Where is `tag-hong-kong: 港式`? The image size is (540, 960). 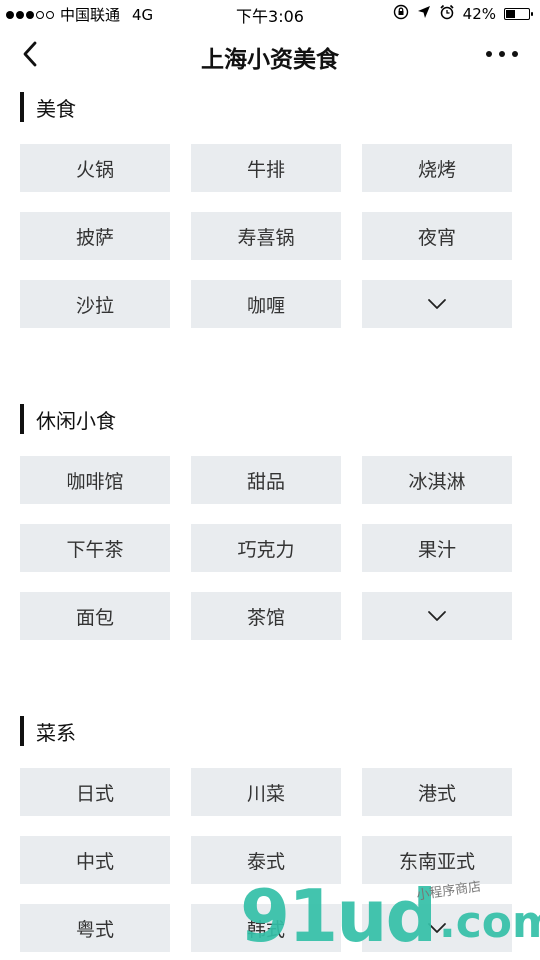 tag-hong-kong: 港式 is located at coordinates (437, 792).